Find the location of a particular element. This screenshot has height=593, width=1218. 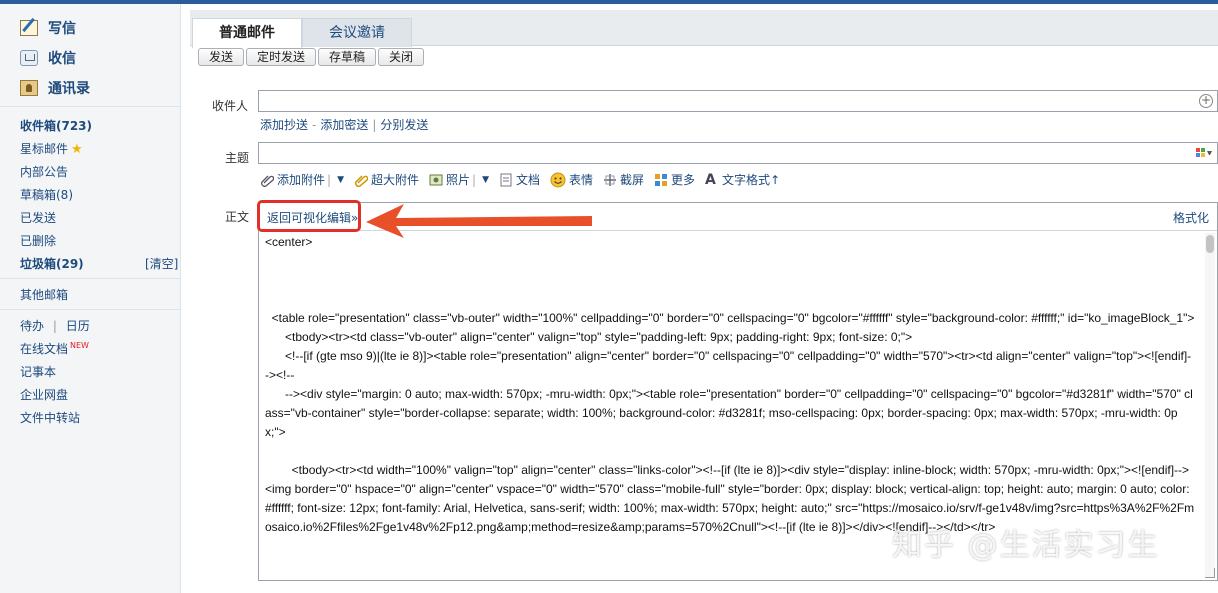

to-label: 收件人 is located at coordinates (230, 106).